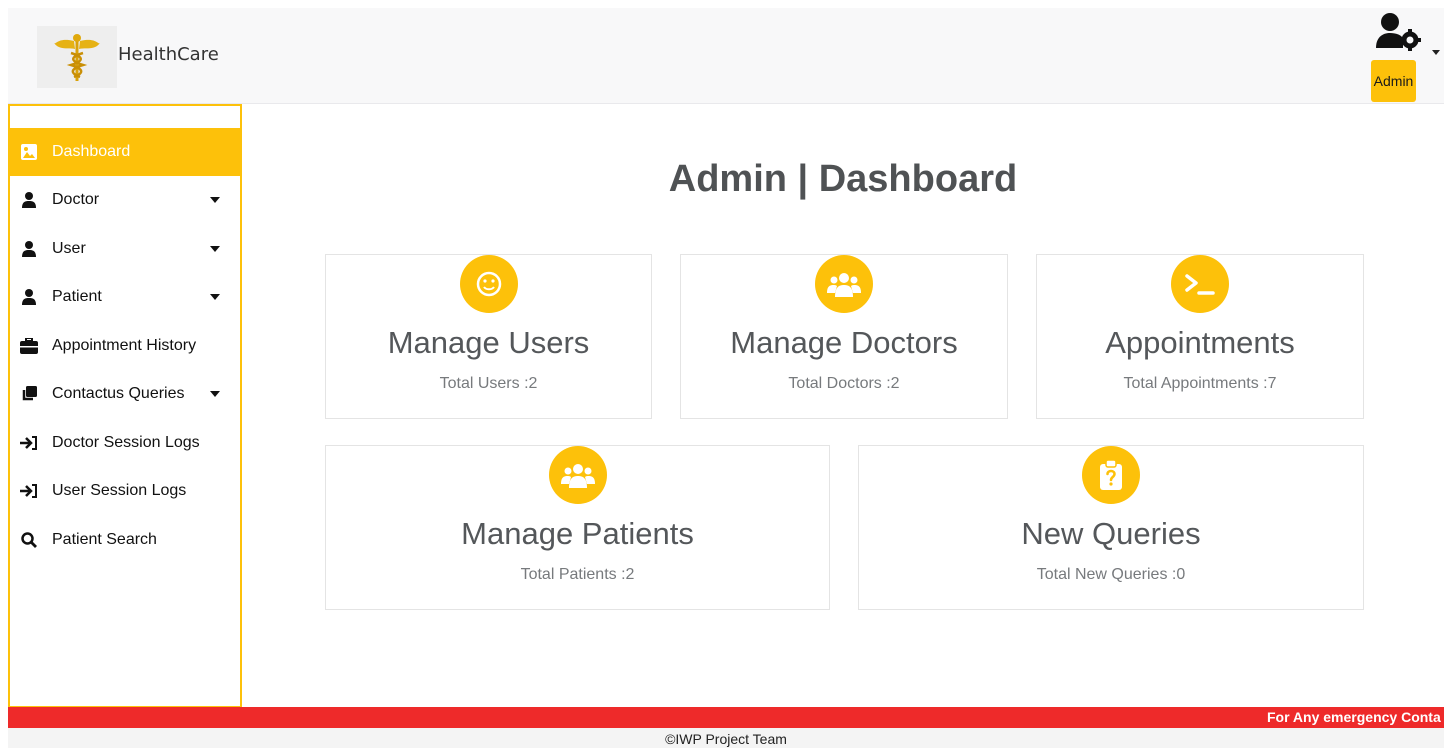 The height and width of the screenshot is (748, 1444). Describe the element at coordinates (1436, 52) in the screenshot. I see `chevron-down-icon` at that location.